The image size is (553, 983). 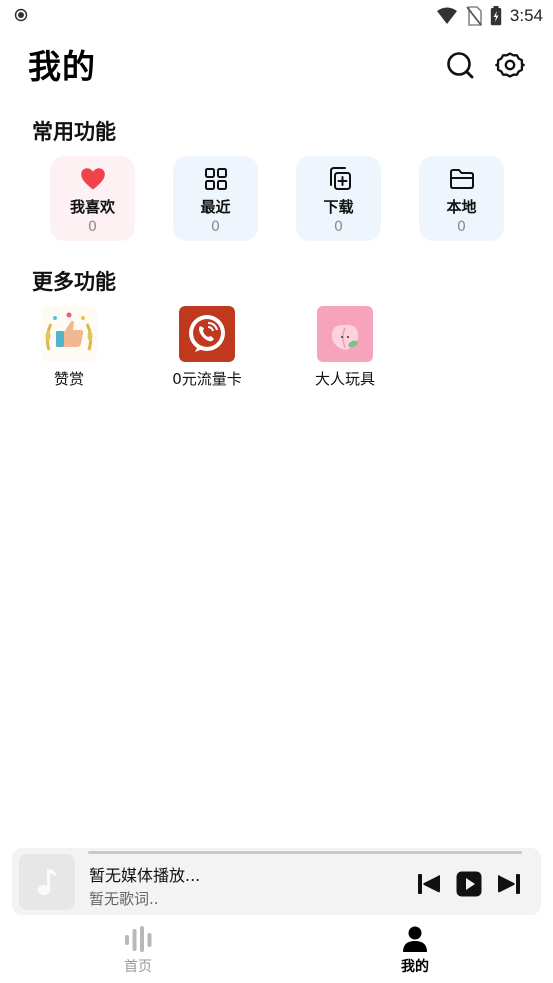 What do you see at coordinates (276, 351) in the screenshot?
I see `more-functions-grid: 赞赏 0元流量卡 大人玩具` at bounding box center [276, 351].